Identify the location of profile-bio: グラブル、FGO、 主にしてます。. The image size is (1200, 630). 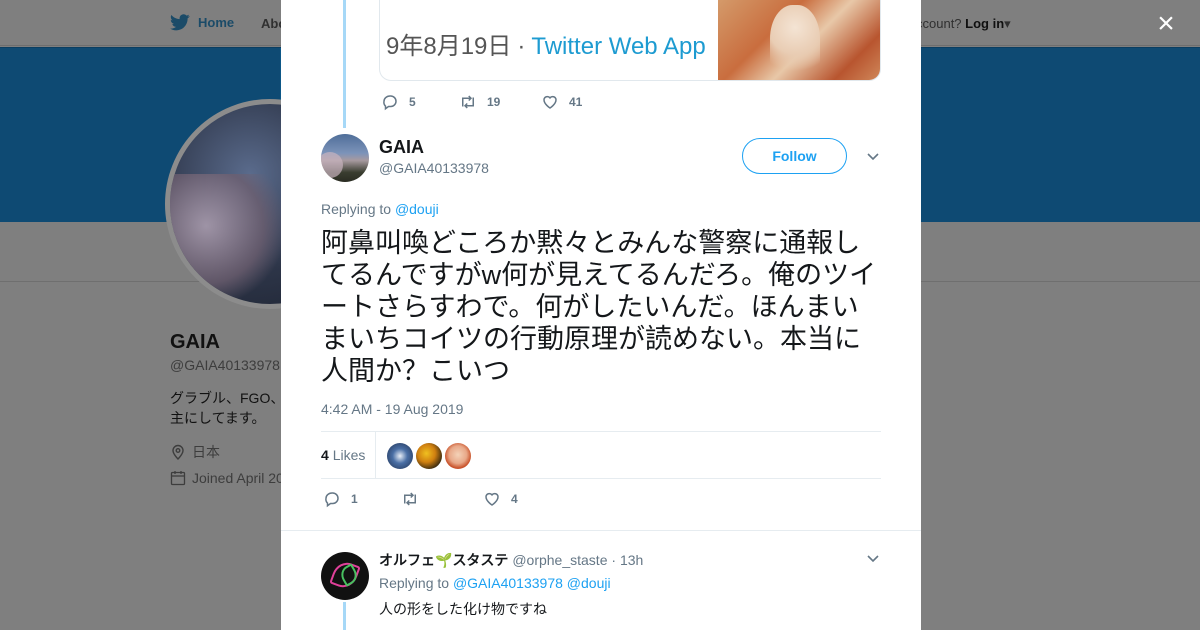
(227, 408).